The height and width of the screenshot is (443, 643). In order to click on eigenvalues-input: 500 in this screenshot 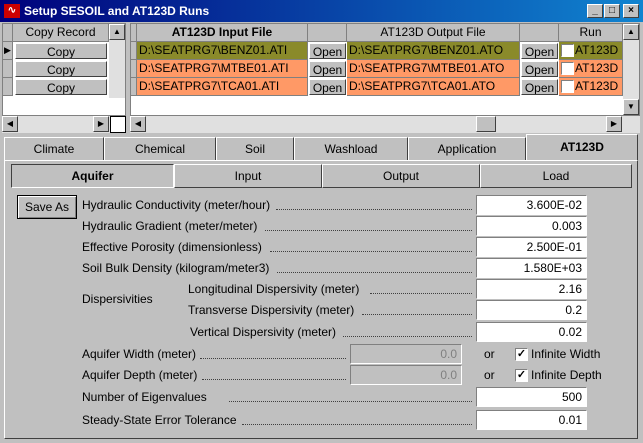, I will do `click(531, 397)`.